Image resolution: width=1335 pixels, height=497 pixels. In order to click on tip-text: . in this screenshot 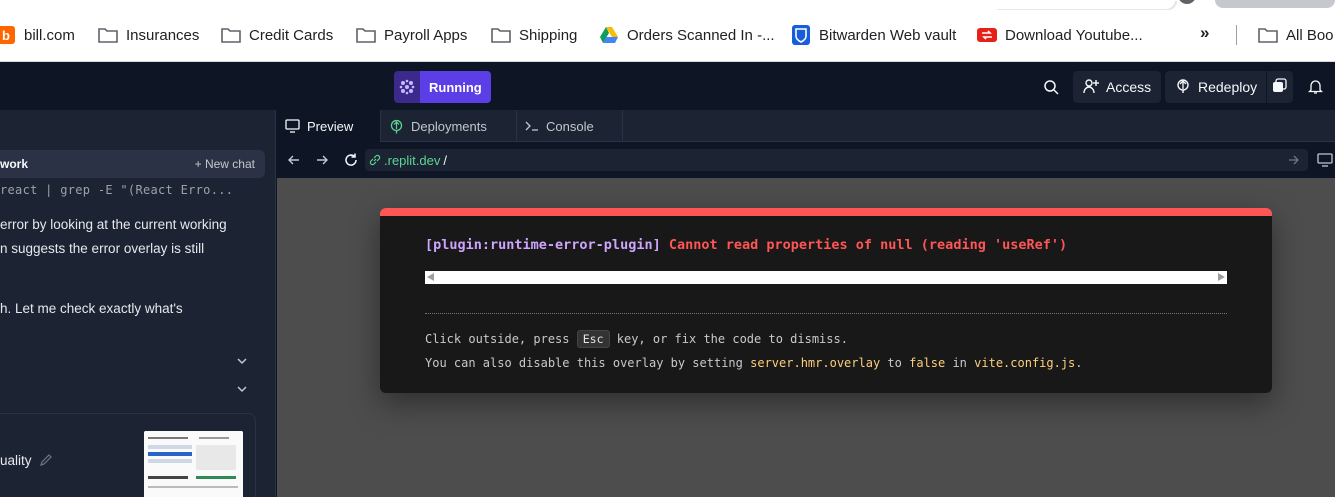, I will do `click(1079, 363)`.